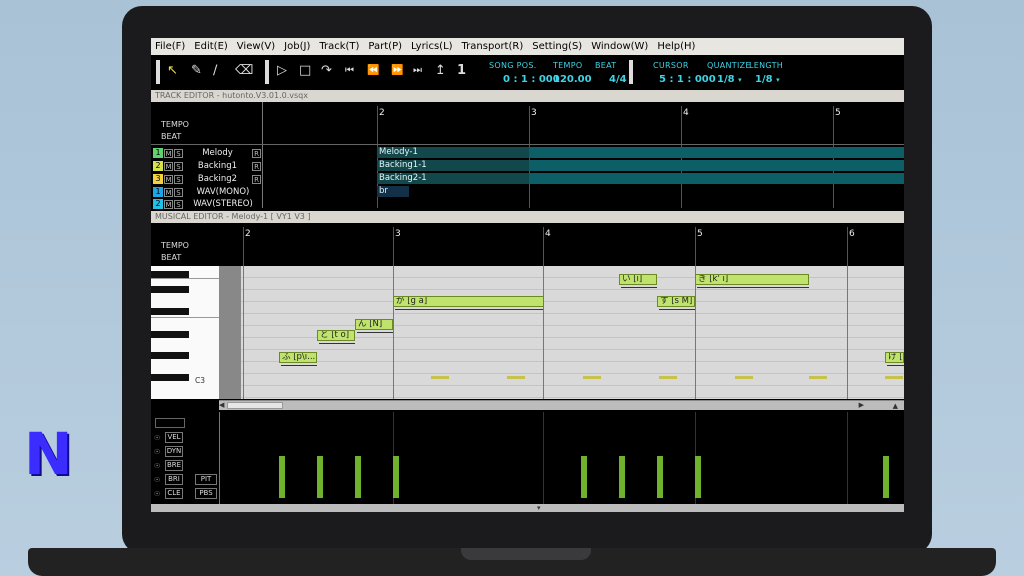 Image resolution: width=1024 pixels, height=576 pixels. What do you see at coordinates (174, 451) in the screenshot?
I see `ctrl-dyn-button: DYN` at bounding box center [174, 451].